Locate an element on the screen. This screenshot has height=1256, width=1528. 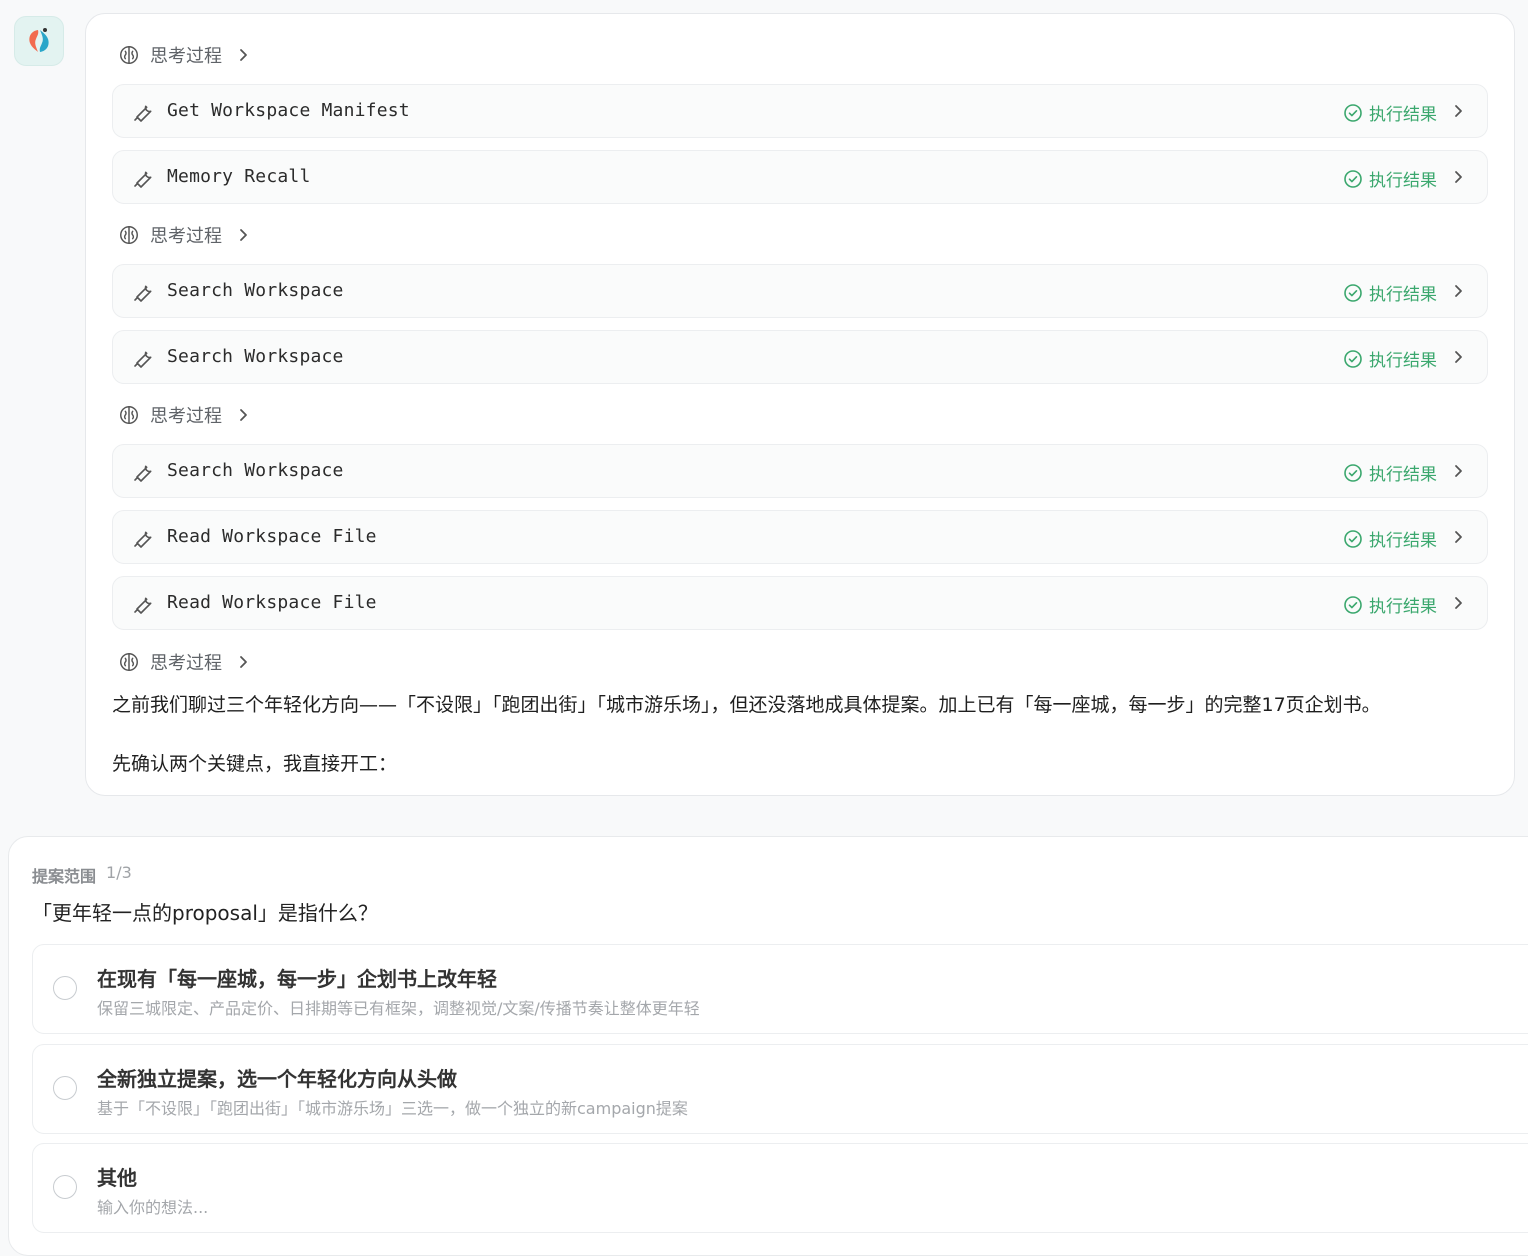
app-logo-icon is located at coordinates (39, 40).